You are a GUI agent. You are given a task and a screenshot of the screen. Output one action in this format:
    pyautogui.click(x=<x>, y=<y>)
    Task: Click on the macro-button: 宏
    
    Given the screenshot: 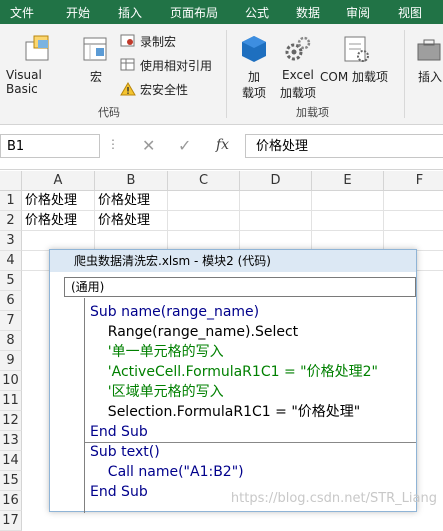 What is the action you would take?
    pyautogui.click(x=96, y=60)
    